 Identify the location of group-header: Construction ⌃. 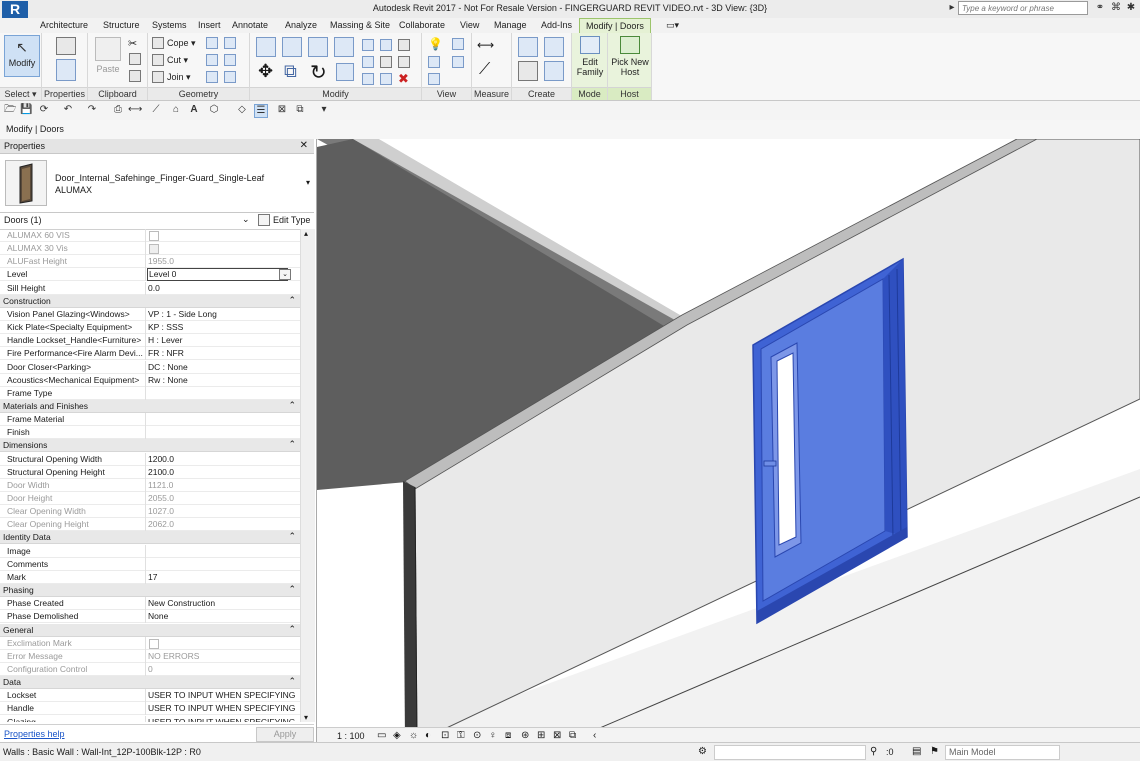
(150, 301).